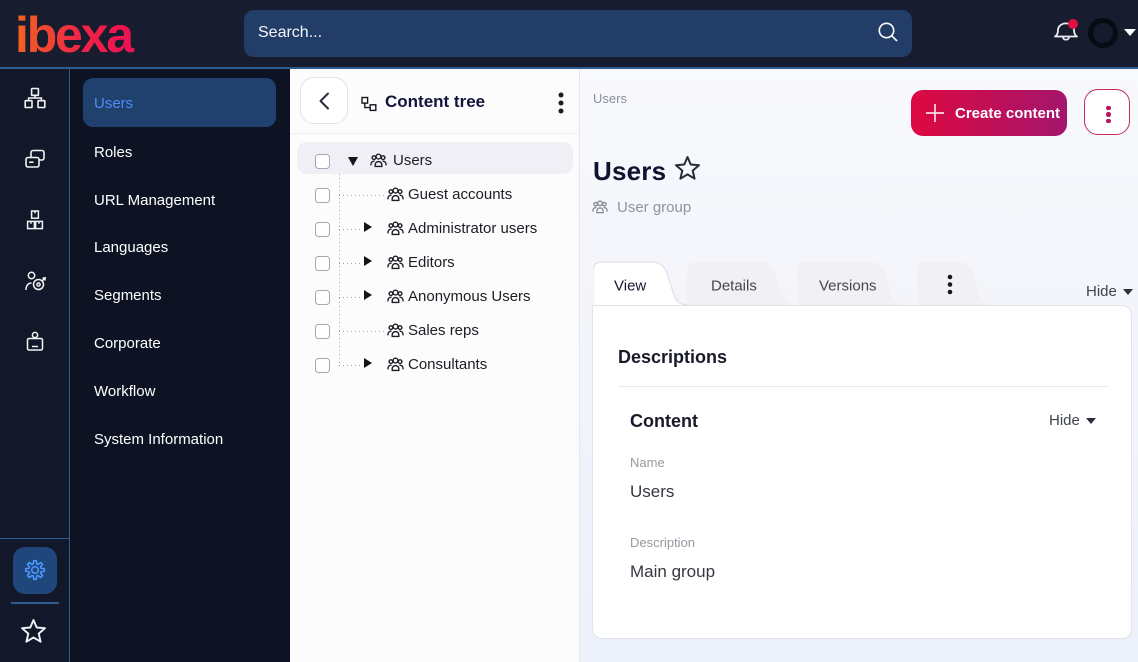  What do you see at coordinates (848, 285) in the screenshot?
I see `svg-text: Versions` at bounding box center [848, 285].